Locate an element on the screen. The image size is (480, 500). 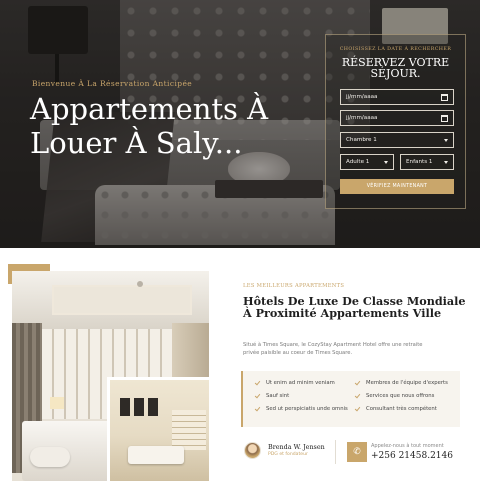
living-room-inset-photo is located at coordinates (158, 429).